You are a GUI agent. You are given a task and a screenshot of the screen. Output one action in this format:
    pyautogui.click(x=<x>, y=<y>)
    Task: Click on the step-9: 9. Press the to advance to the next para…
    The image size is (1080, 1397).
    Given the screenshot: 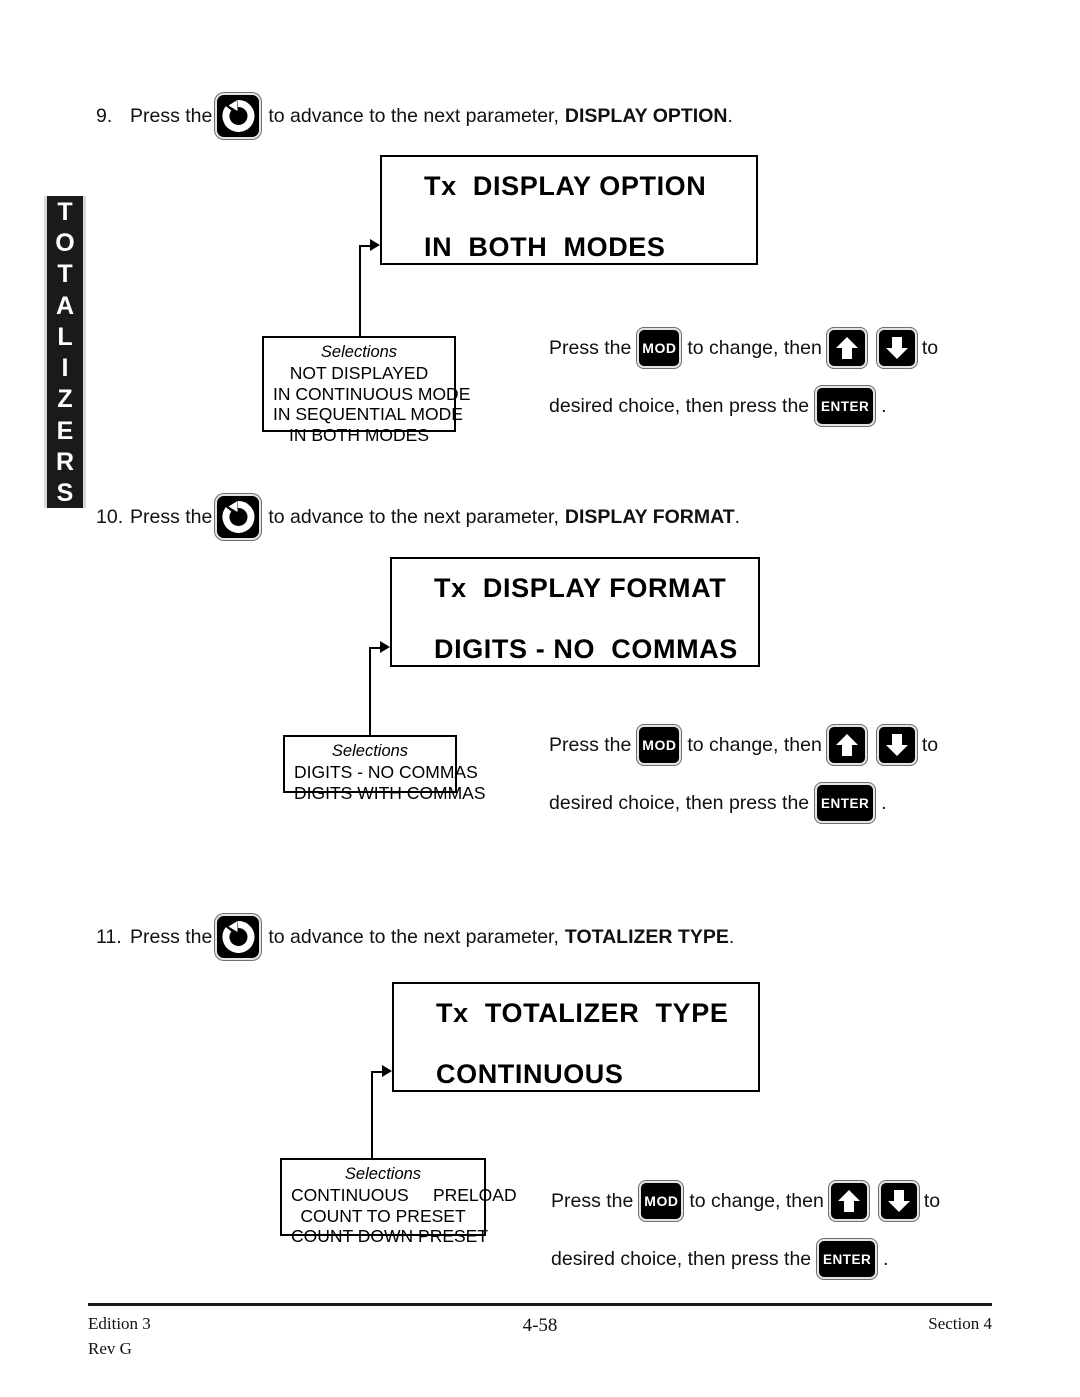 What is the action you would take?
    pyautogui.click(x=414, y=116)
    